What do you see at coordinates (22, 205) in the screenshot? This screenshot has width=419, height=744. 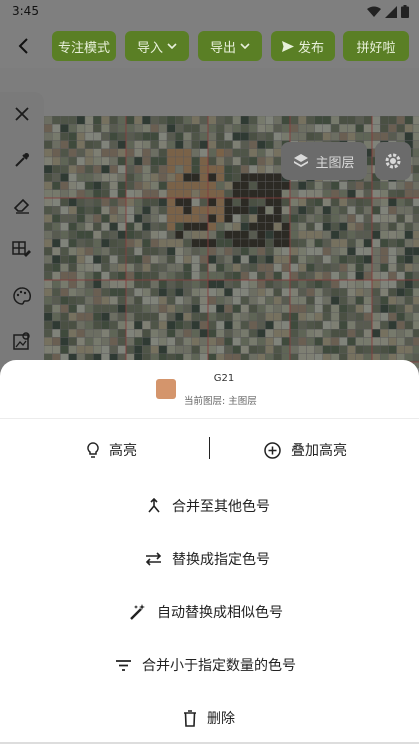 I see `eraser-tool` at bounding box center [22, 205].